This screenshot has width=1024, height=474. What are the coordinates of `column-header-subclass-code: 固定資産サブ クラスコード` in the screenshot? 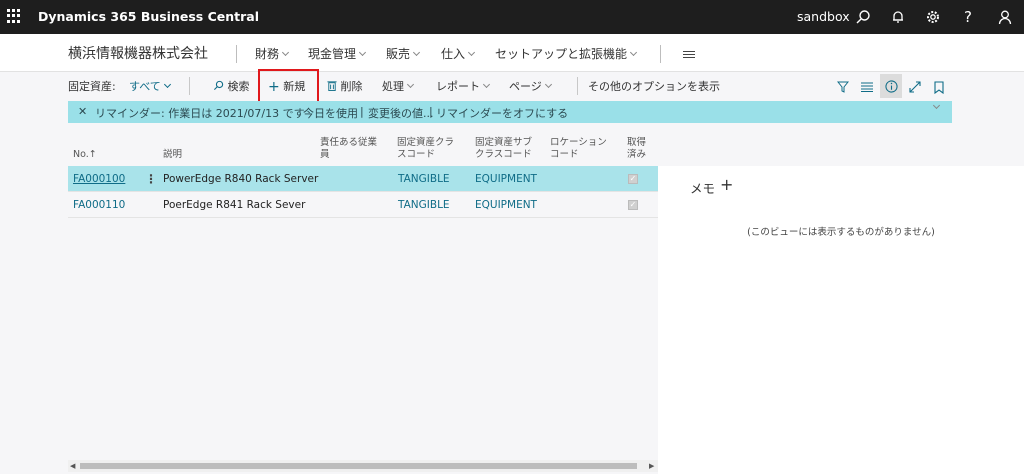 It's located at (503, 149).